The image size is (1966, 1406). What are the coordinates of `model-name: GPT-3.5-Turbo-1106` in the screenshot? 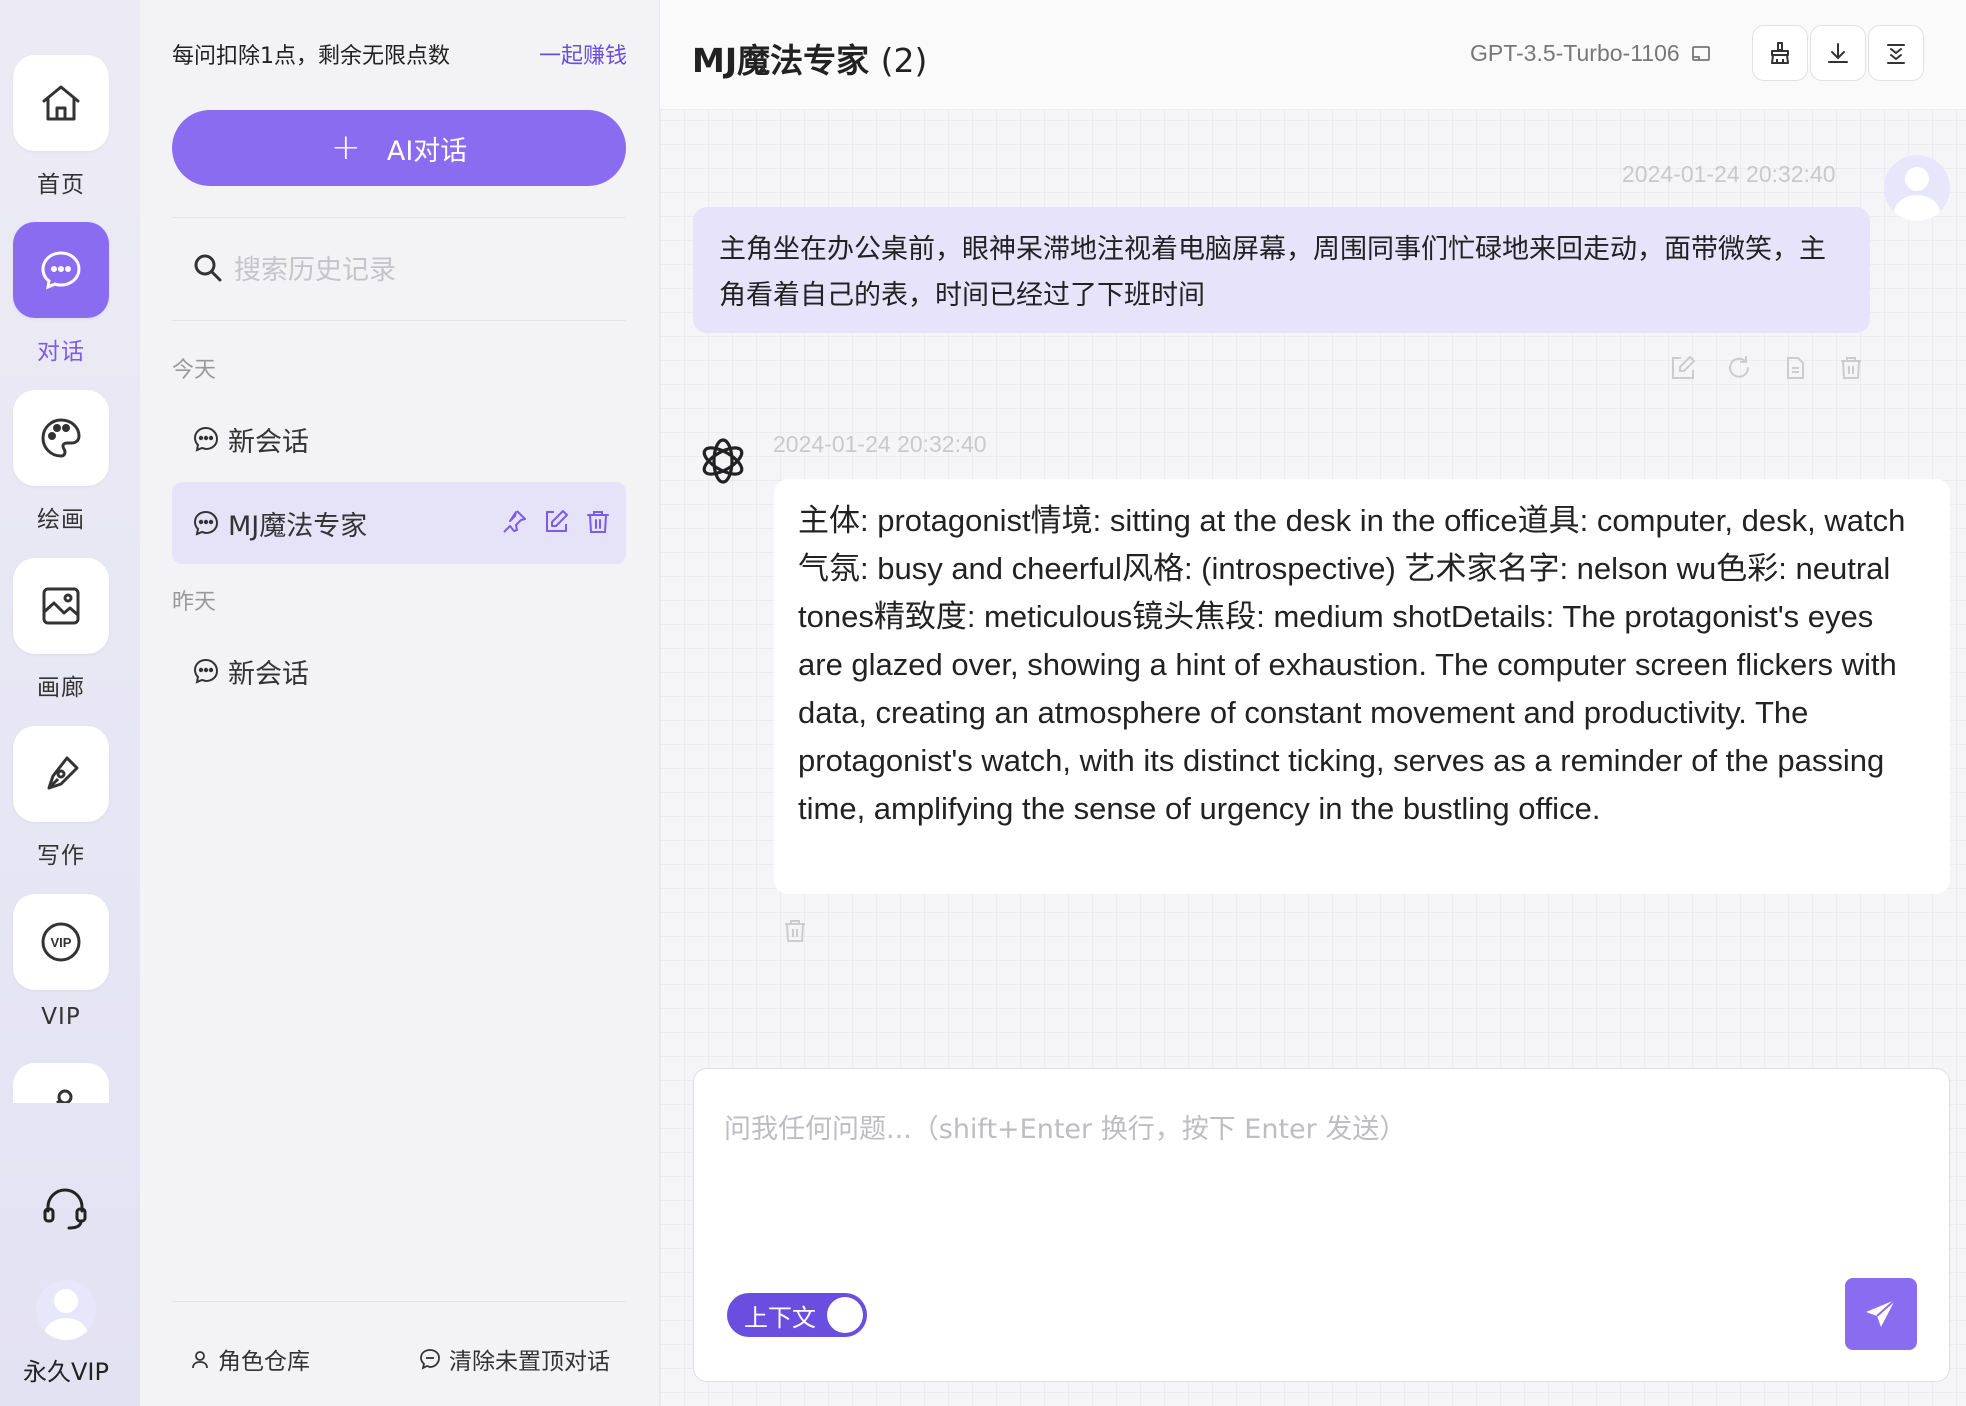 It's located at (1575, 53).